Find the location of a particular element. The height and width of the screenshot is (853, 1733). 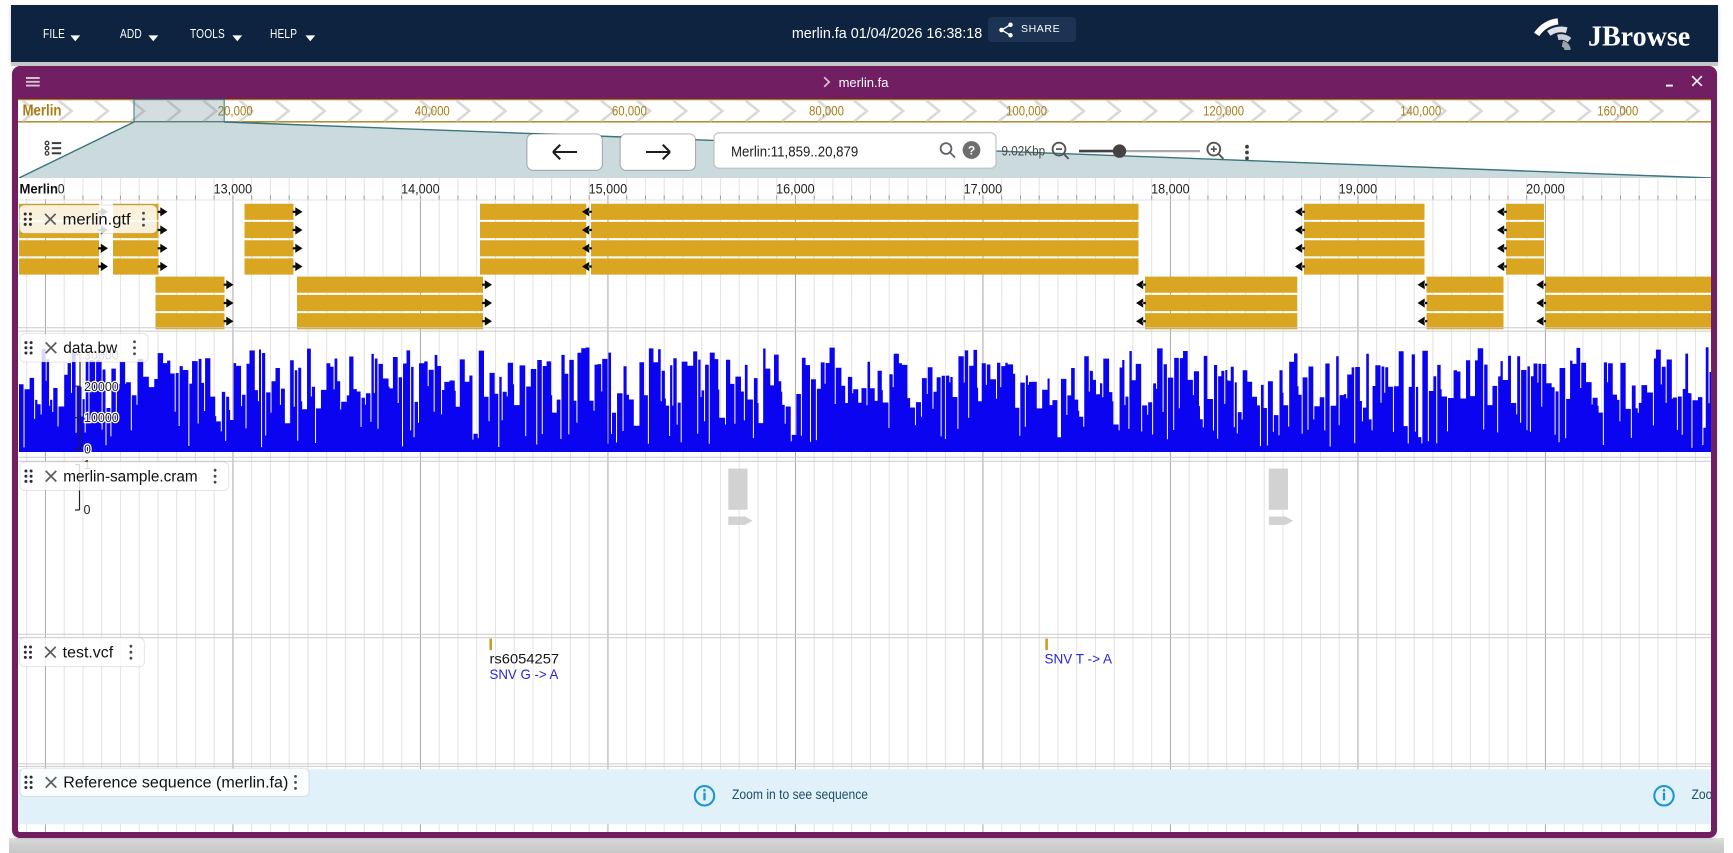

svg-text: SNV T -> A is located at coordinates (1079, 658).